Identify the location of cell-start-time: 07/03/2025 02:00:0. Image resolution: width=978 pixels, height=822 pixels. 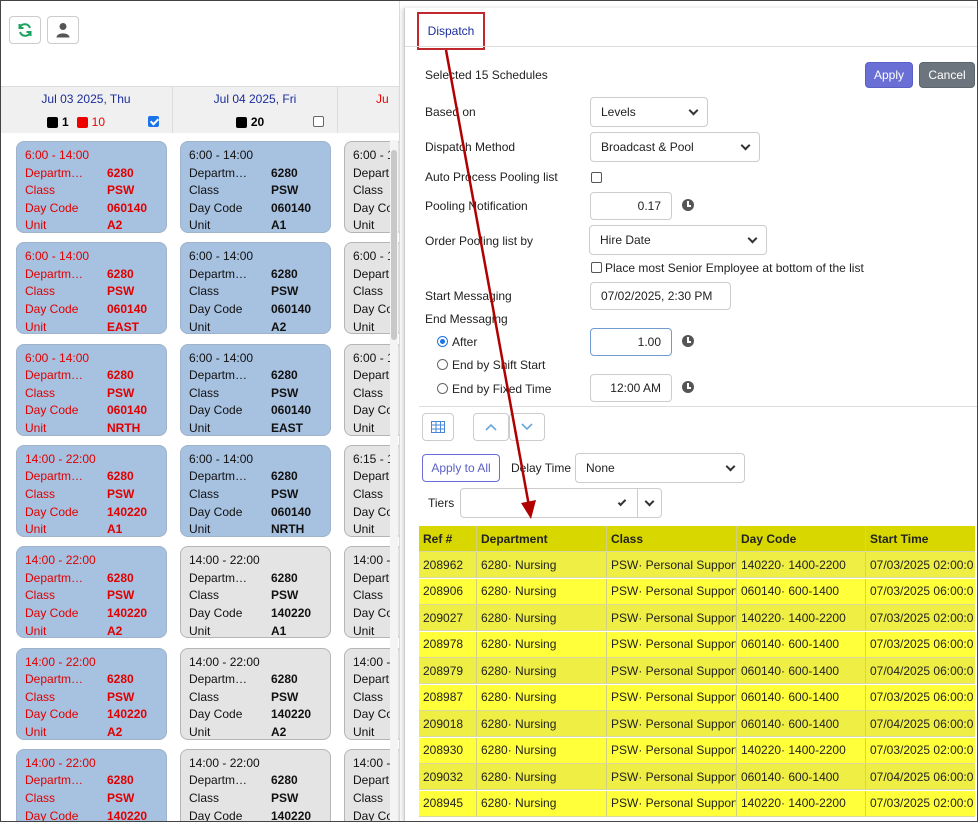
(922, 564).